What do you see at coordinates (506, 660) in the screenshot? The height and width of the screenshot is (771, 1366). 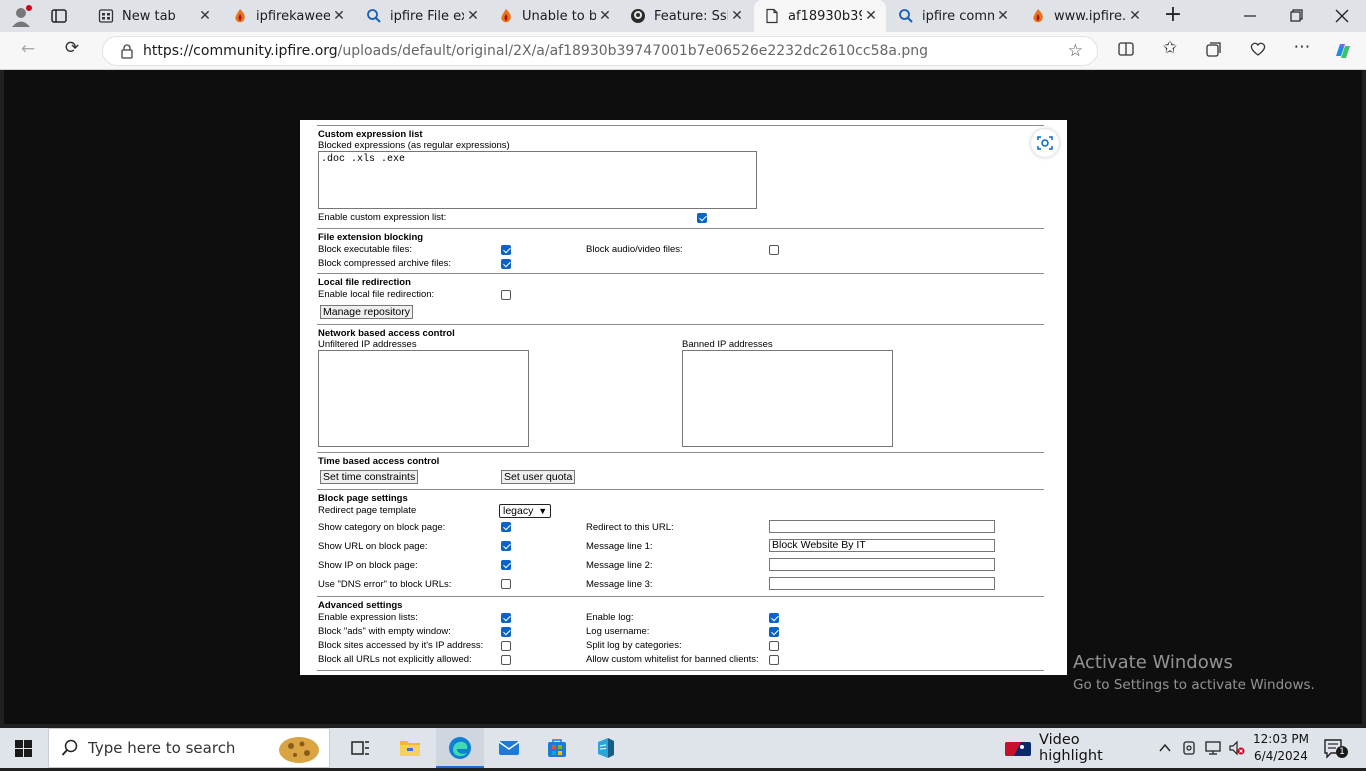 I see `block-all-urls-checkbox` at bounding box center [506, 660].